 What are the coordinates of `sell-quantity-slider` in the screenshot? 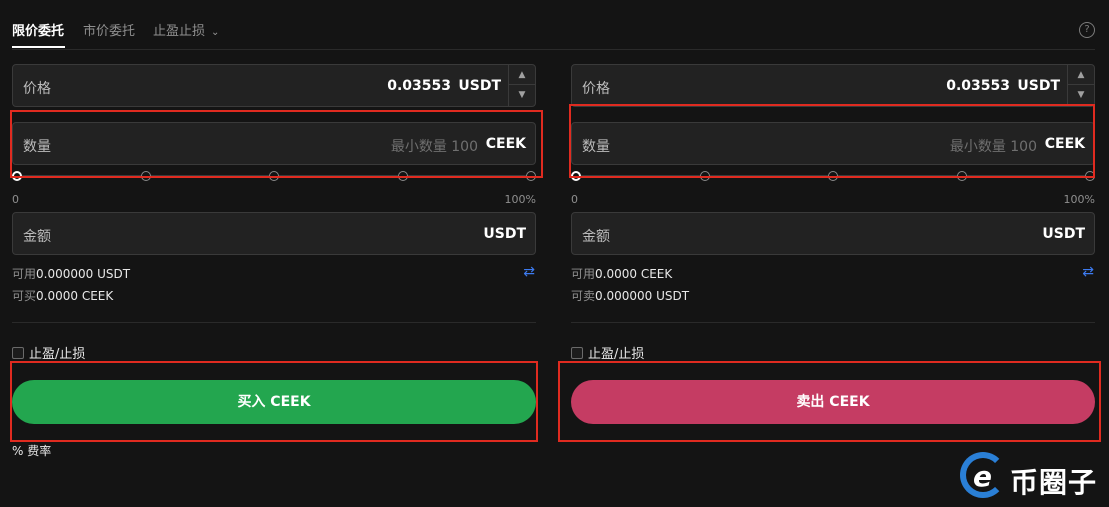 It's located at (833, 176).